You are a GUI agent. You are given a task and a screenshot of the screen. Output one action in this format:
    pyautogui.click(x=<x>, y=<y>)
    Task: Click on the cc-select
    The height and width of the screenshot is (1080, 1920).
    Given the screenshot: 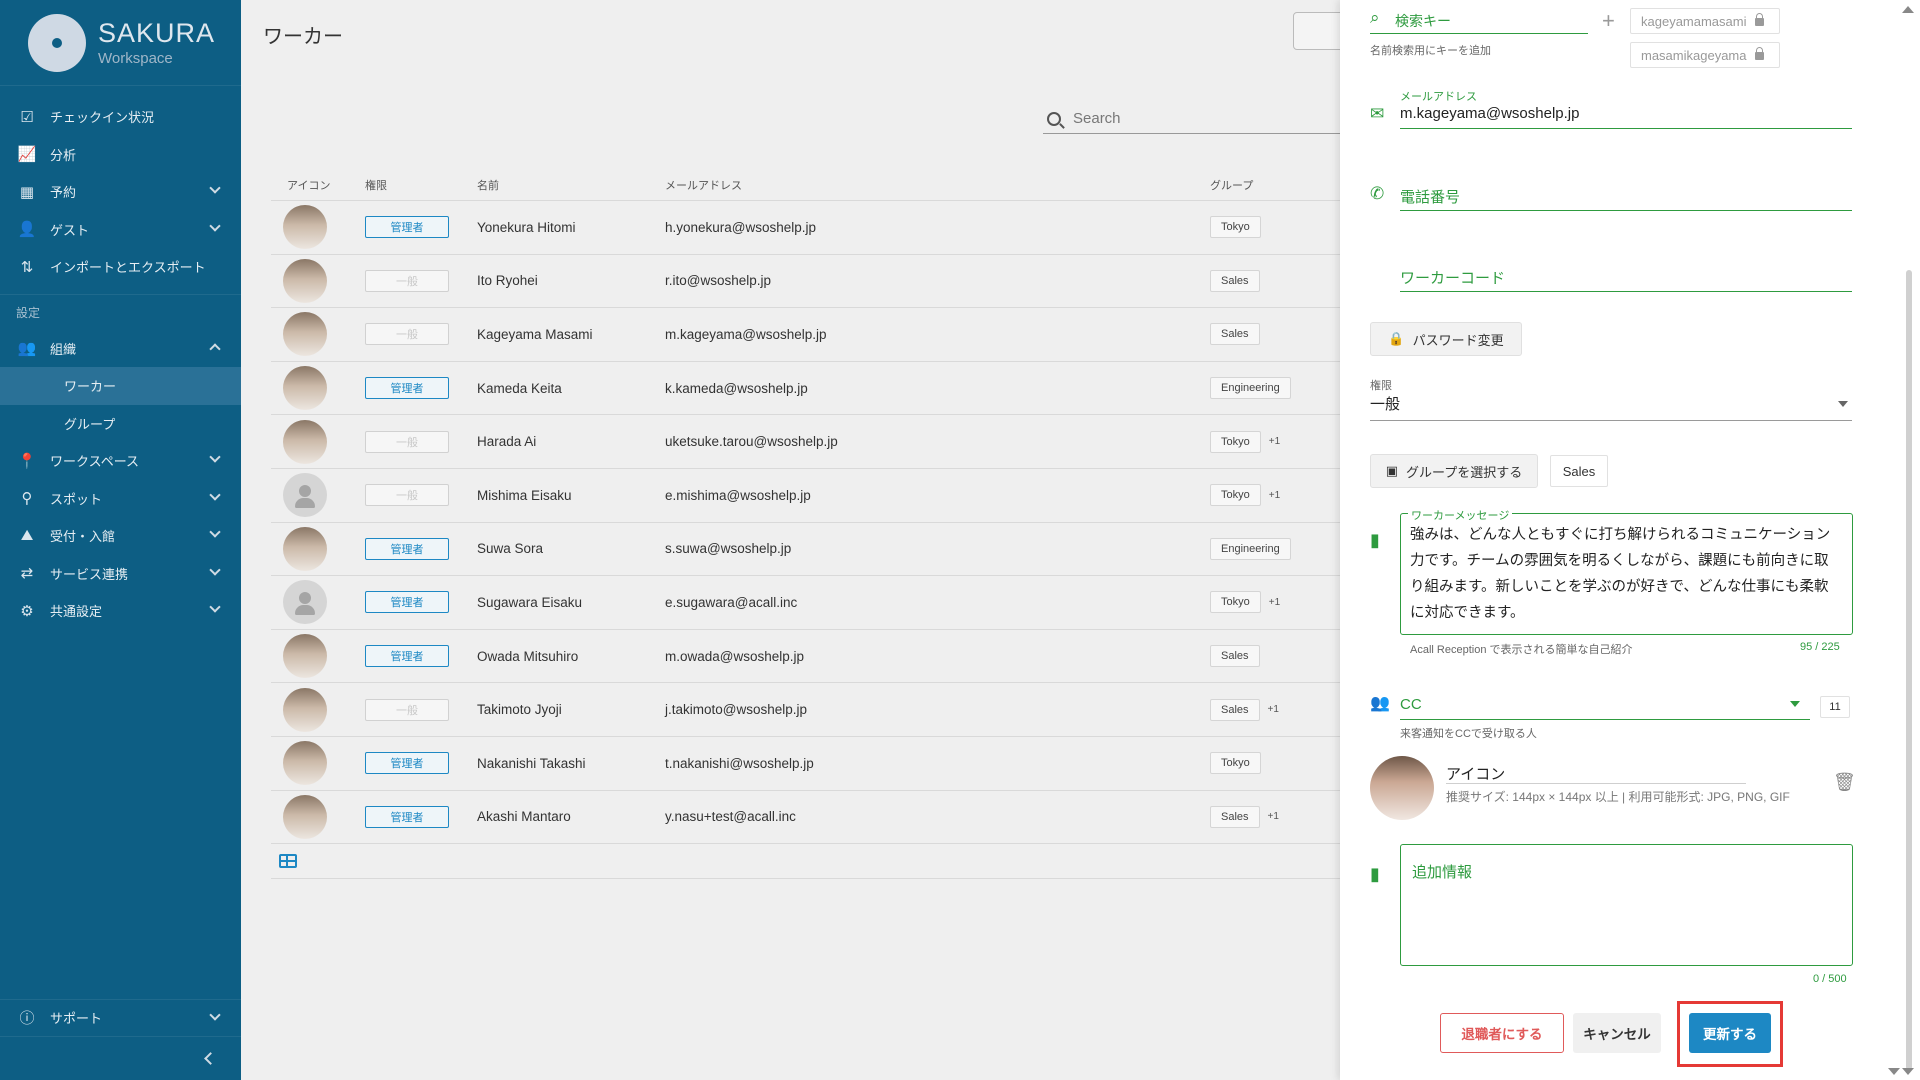 What is the action you would take?
    pyautogui.click(x=1605, y=705)
    